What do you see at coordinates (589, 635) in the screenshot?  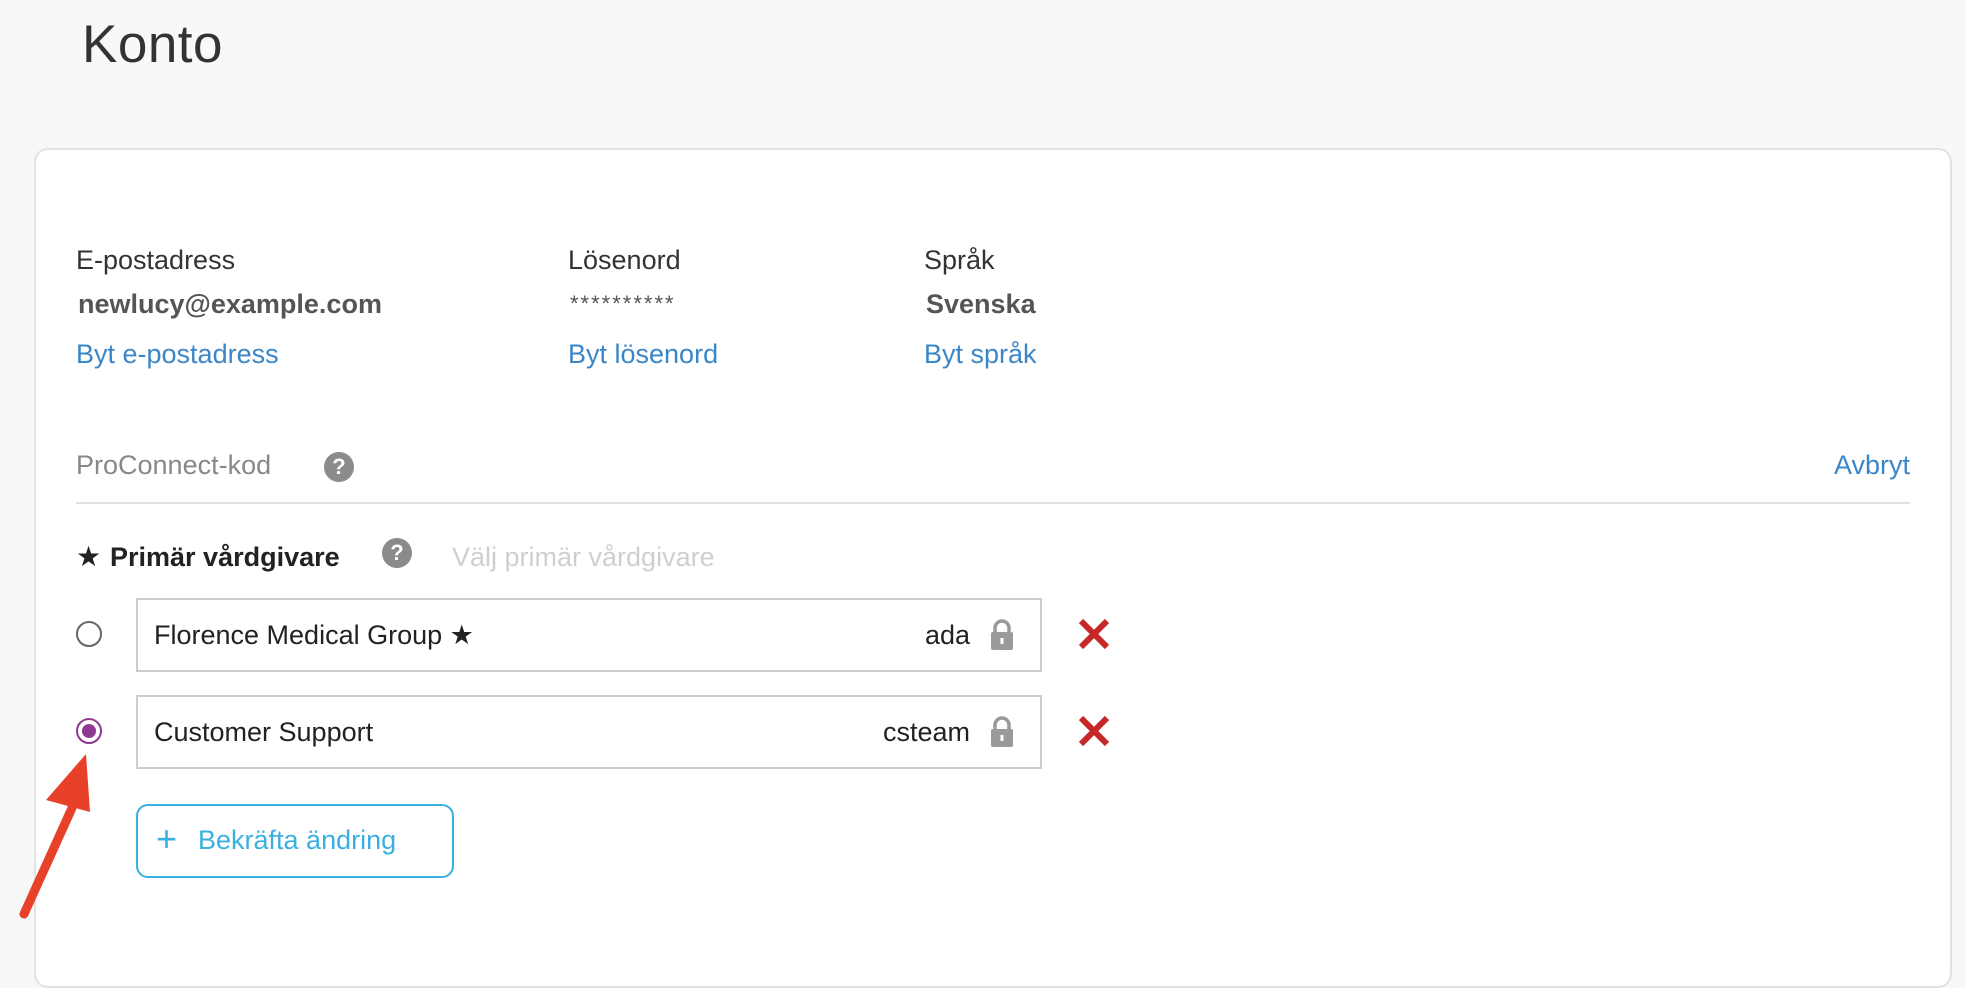 I see `provider-field: Florence Medical Group ★ ada` at bounding box center [589, 635].